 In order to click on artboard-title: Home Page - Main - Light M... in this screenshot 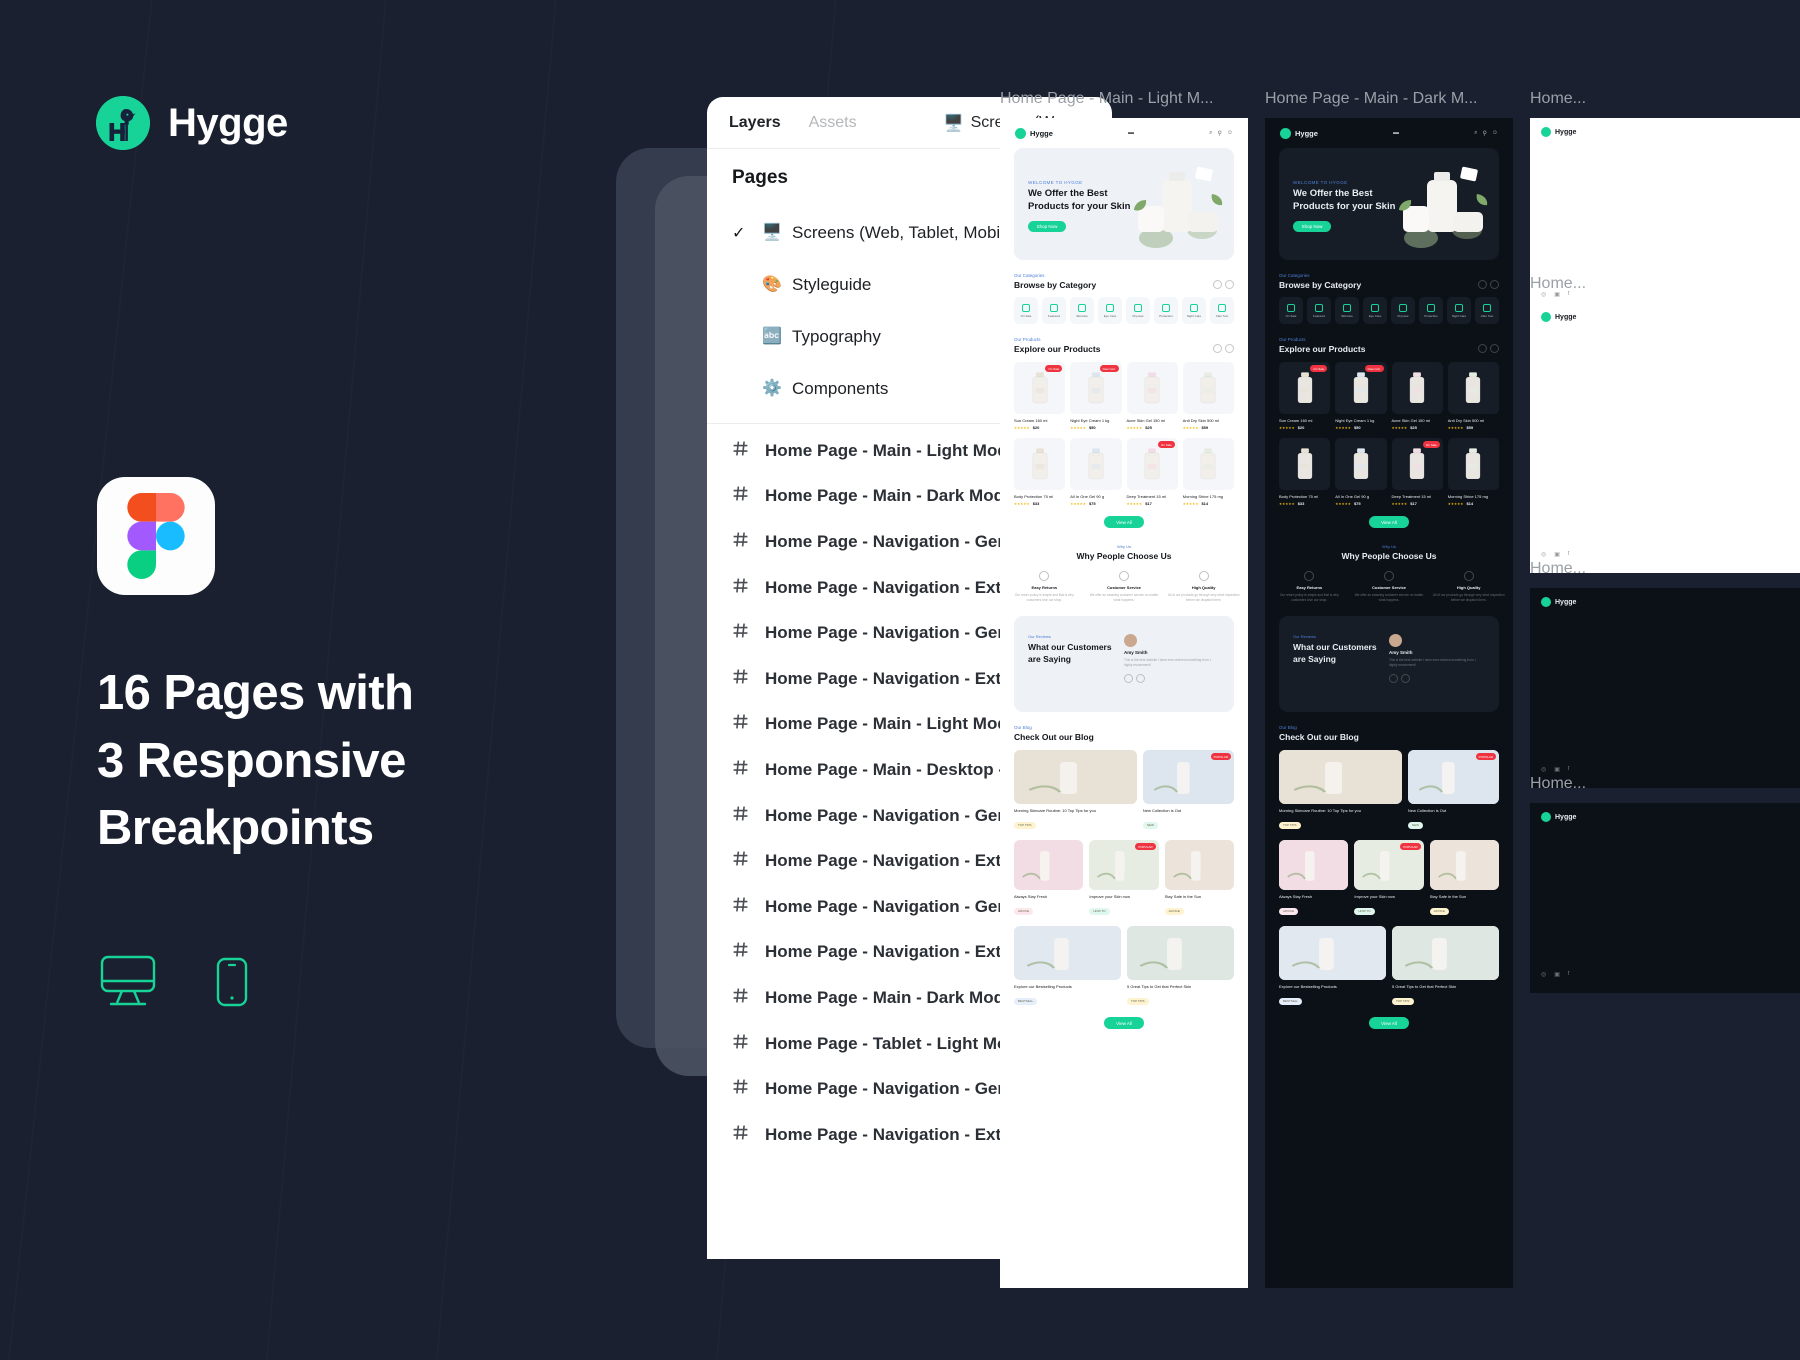, I will do `click(1124, 100)`.